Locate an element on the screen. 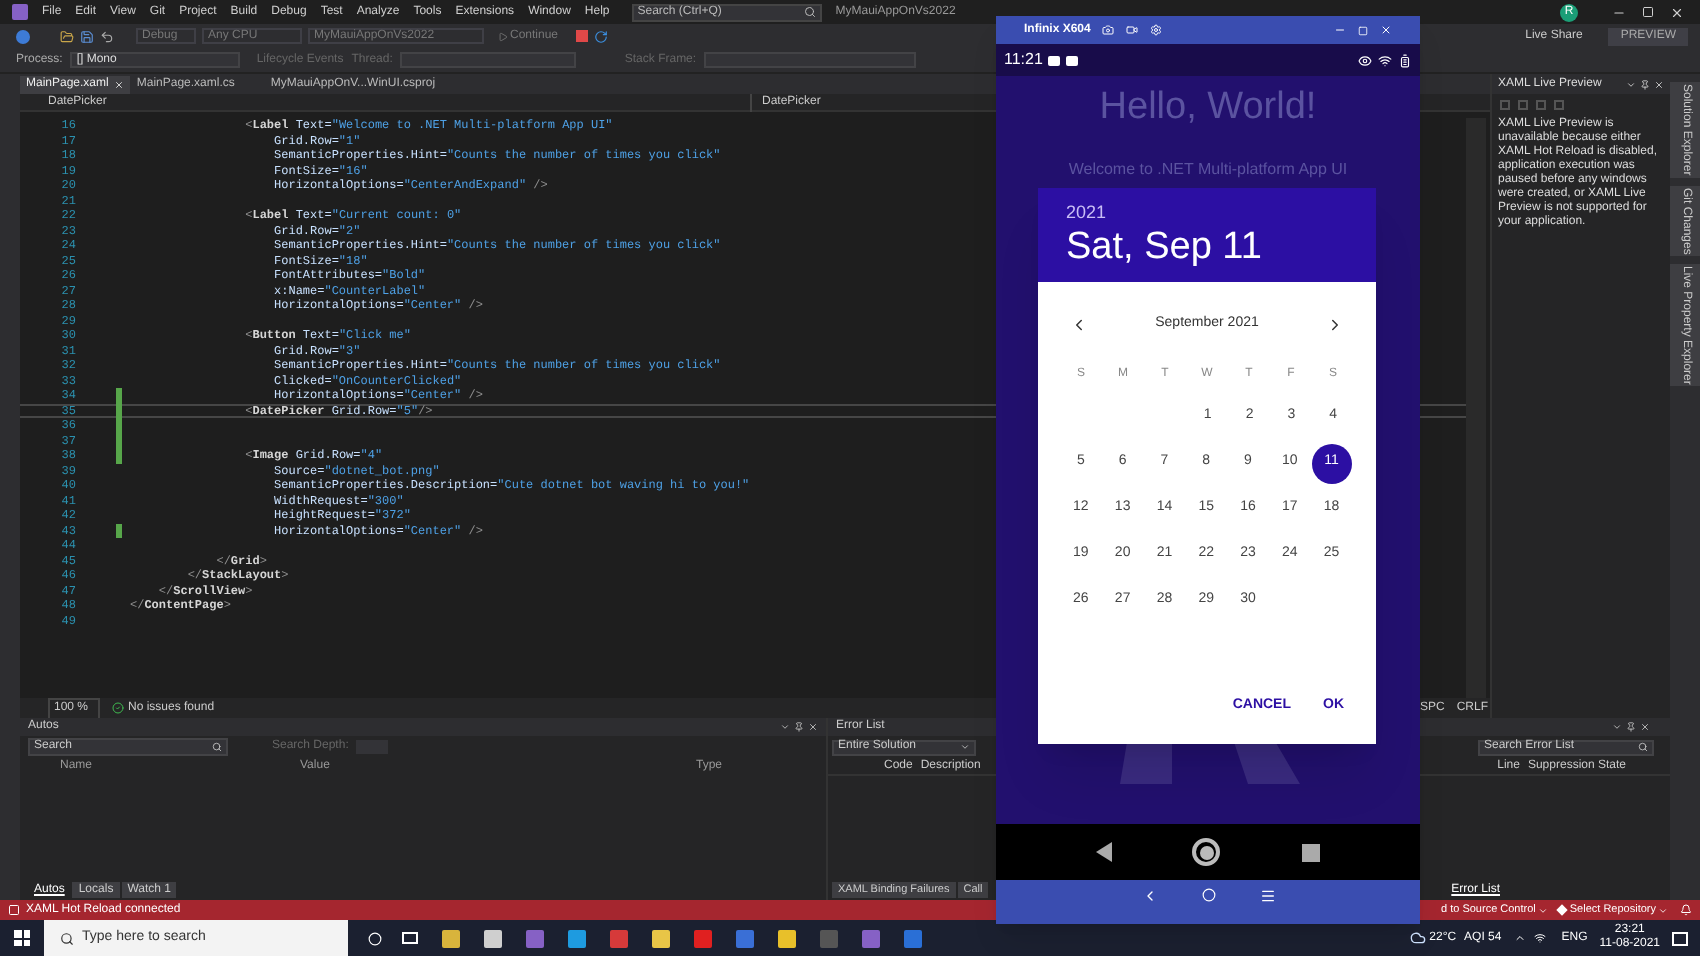 The image size is (1700, 956). start-icon is located at coordinates (22, 938).